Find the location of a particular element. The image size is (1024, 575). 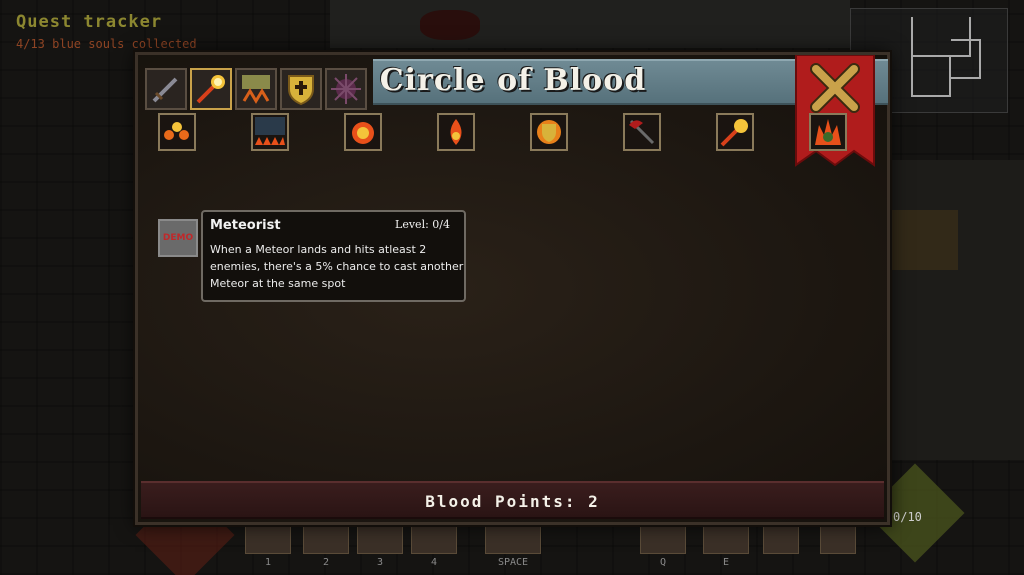

blood-points: Blood Points: 2 is located at coordinates (512, 501).